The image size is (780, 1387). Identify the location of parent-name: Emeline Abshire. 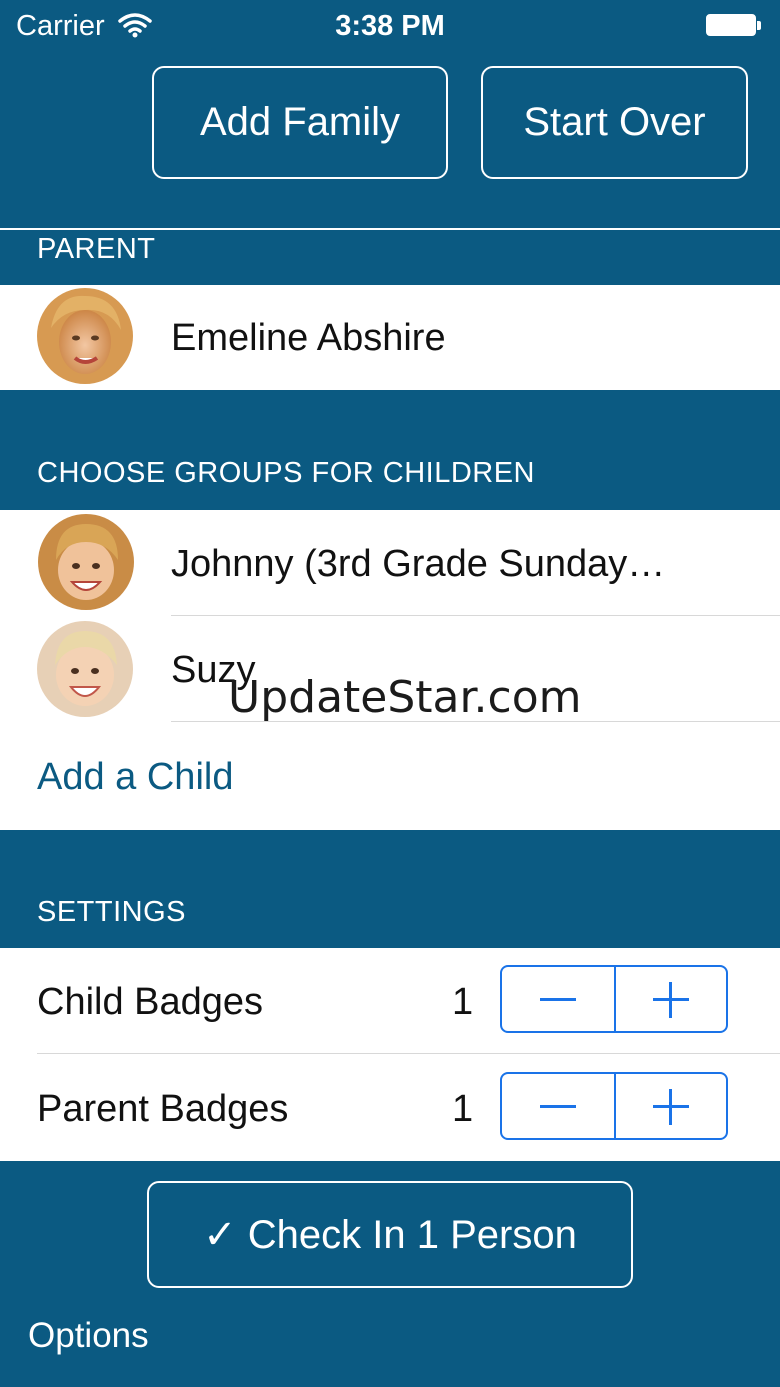
(308, 338).